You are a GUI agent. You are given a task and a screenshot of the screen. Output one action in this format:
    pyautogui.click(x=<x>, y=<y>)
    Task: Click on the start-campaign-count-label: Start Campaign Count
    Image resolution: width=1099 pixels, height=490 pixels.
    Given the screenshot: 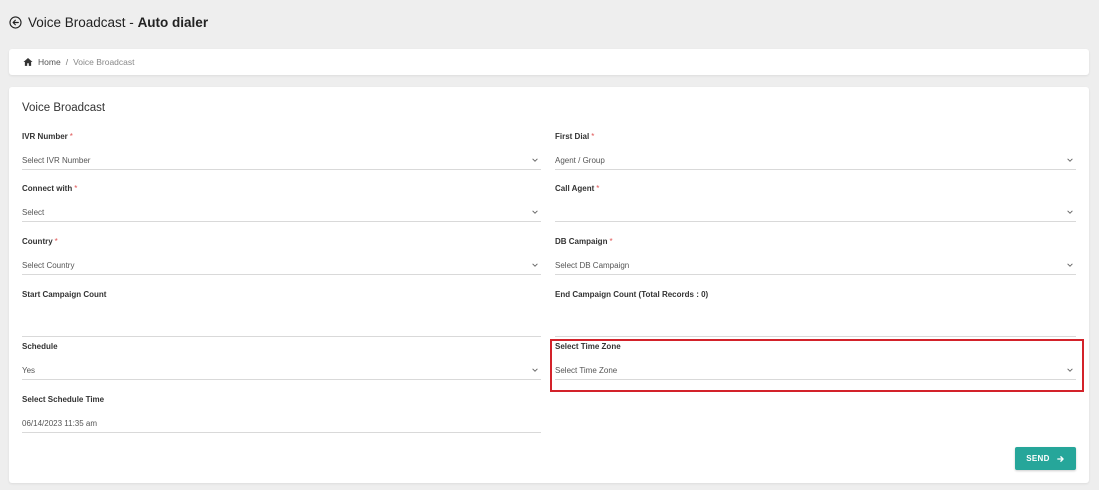 What is the action you would take?
    pyautogui.click(x=64, y=294)
    